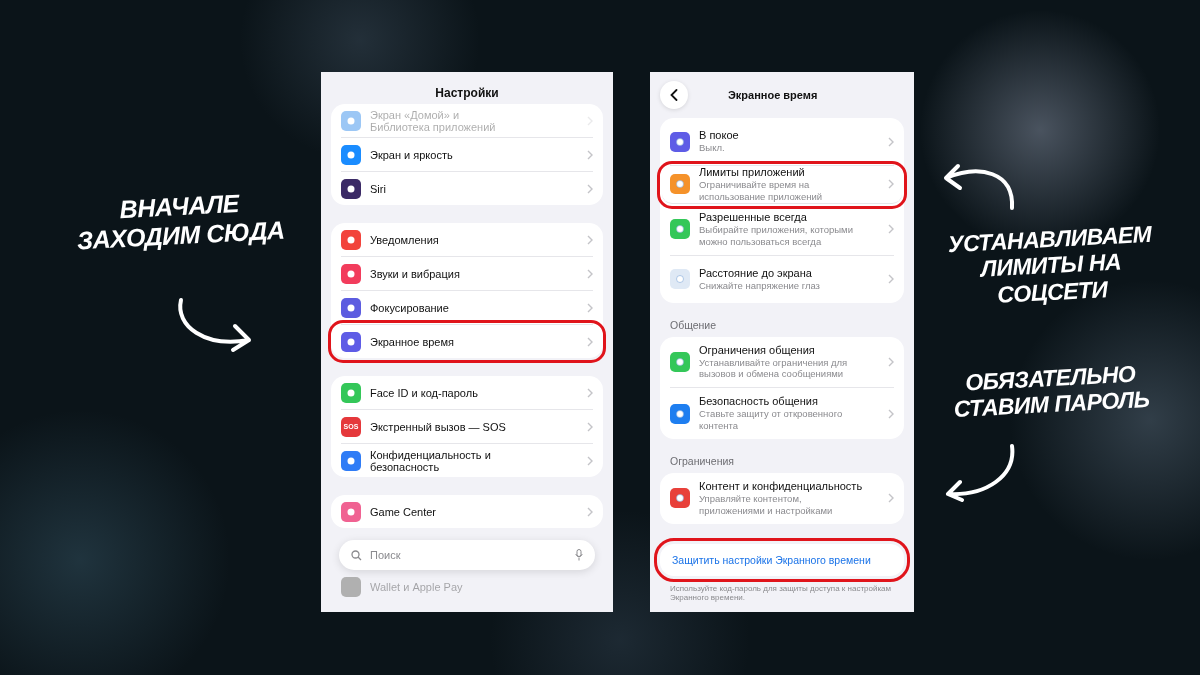  I want to click on screen-title: Настройки, so click(467, 93).